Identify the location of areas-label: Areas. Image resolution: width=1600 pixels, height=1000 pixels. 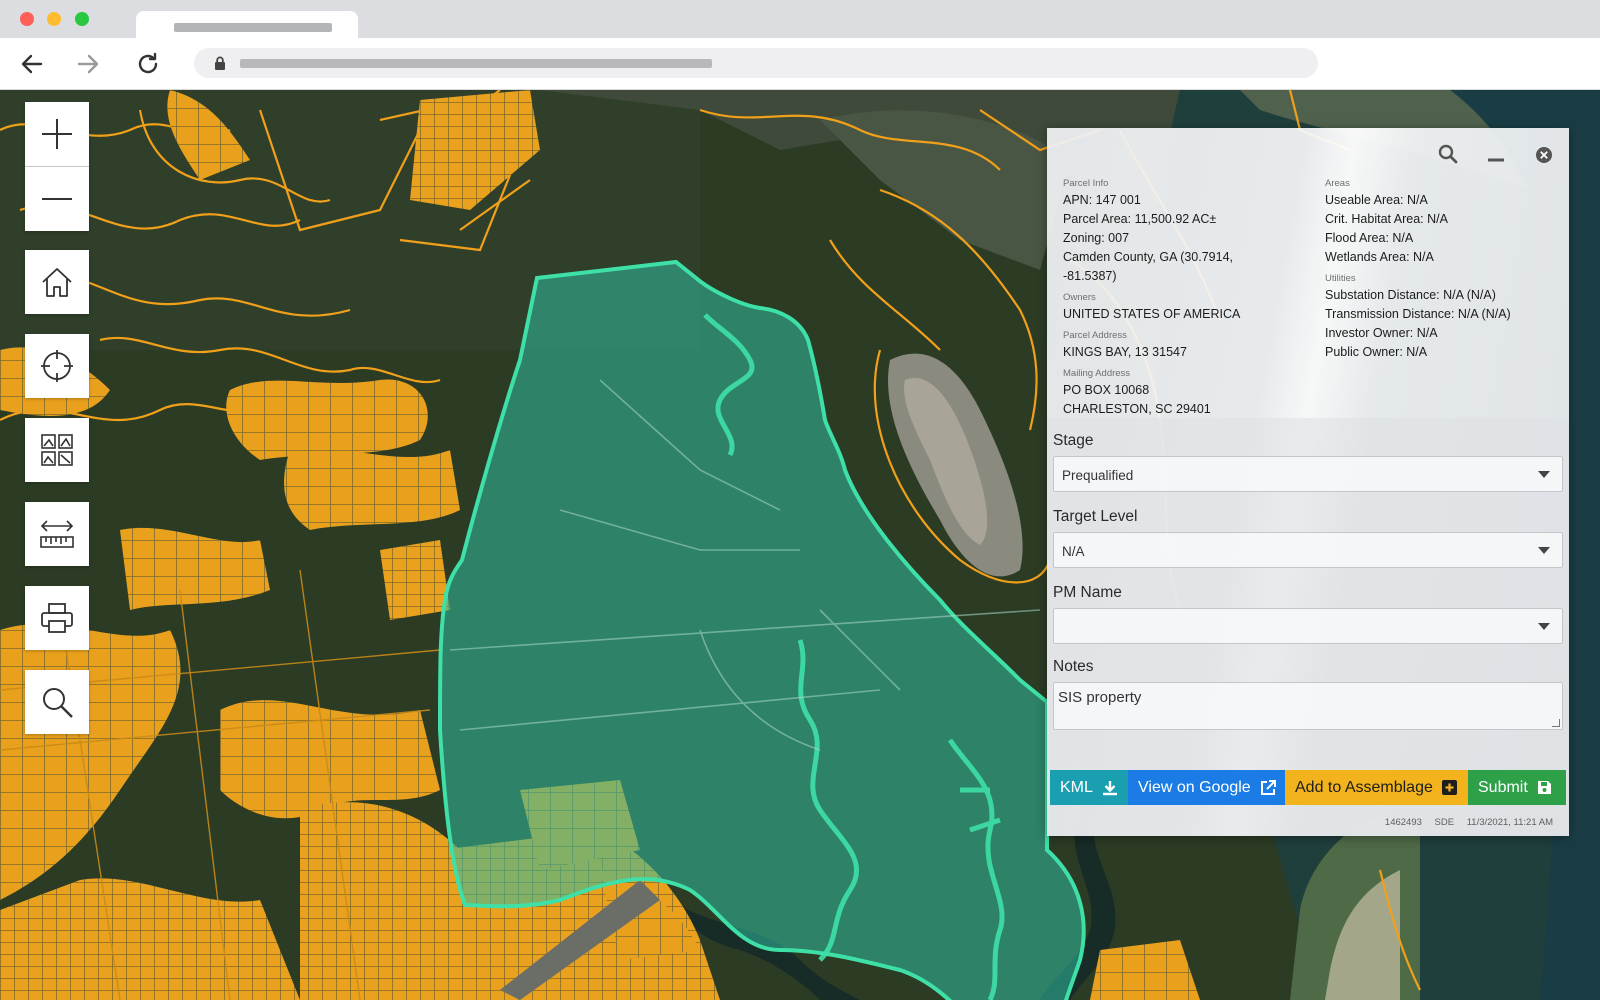
(1337, 183).